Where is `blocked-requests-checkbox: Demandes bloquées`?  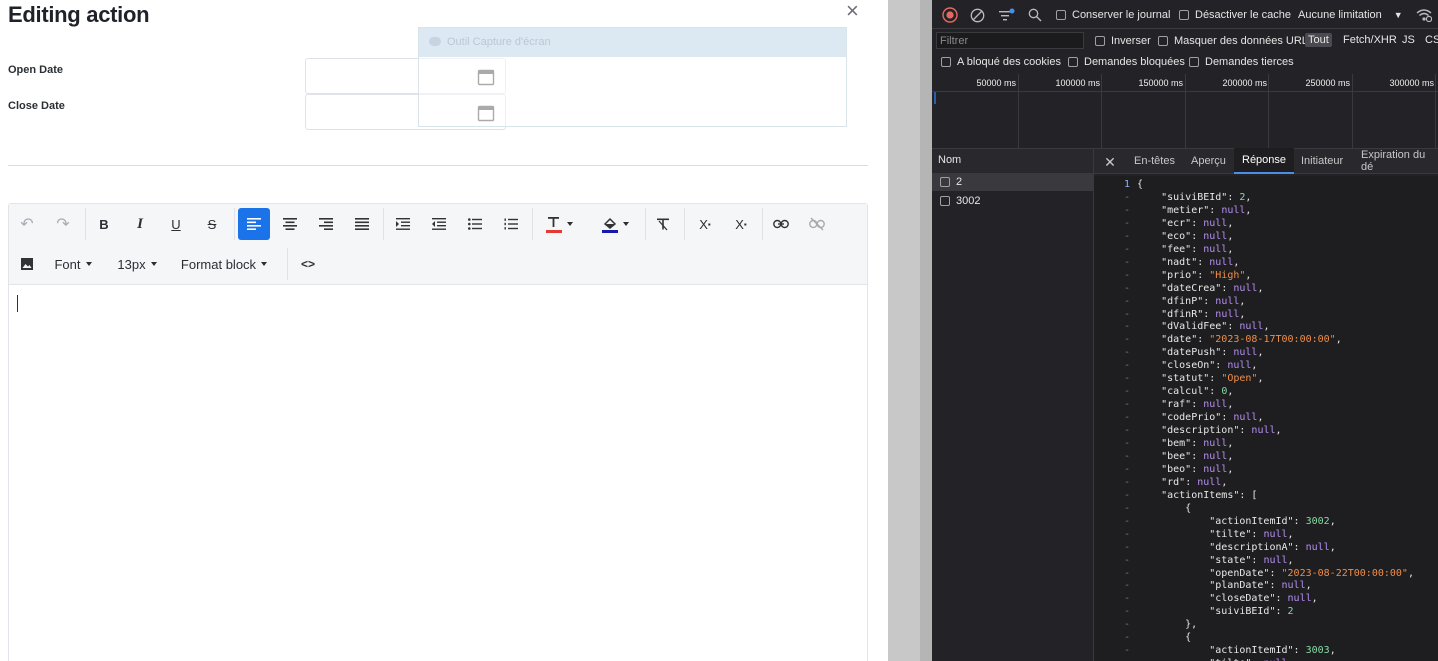 blocked-requests-checkbox: Demandes bloquées is located at coordinates (1126, 62).